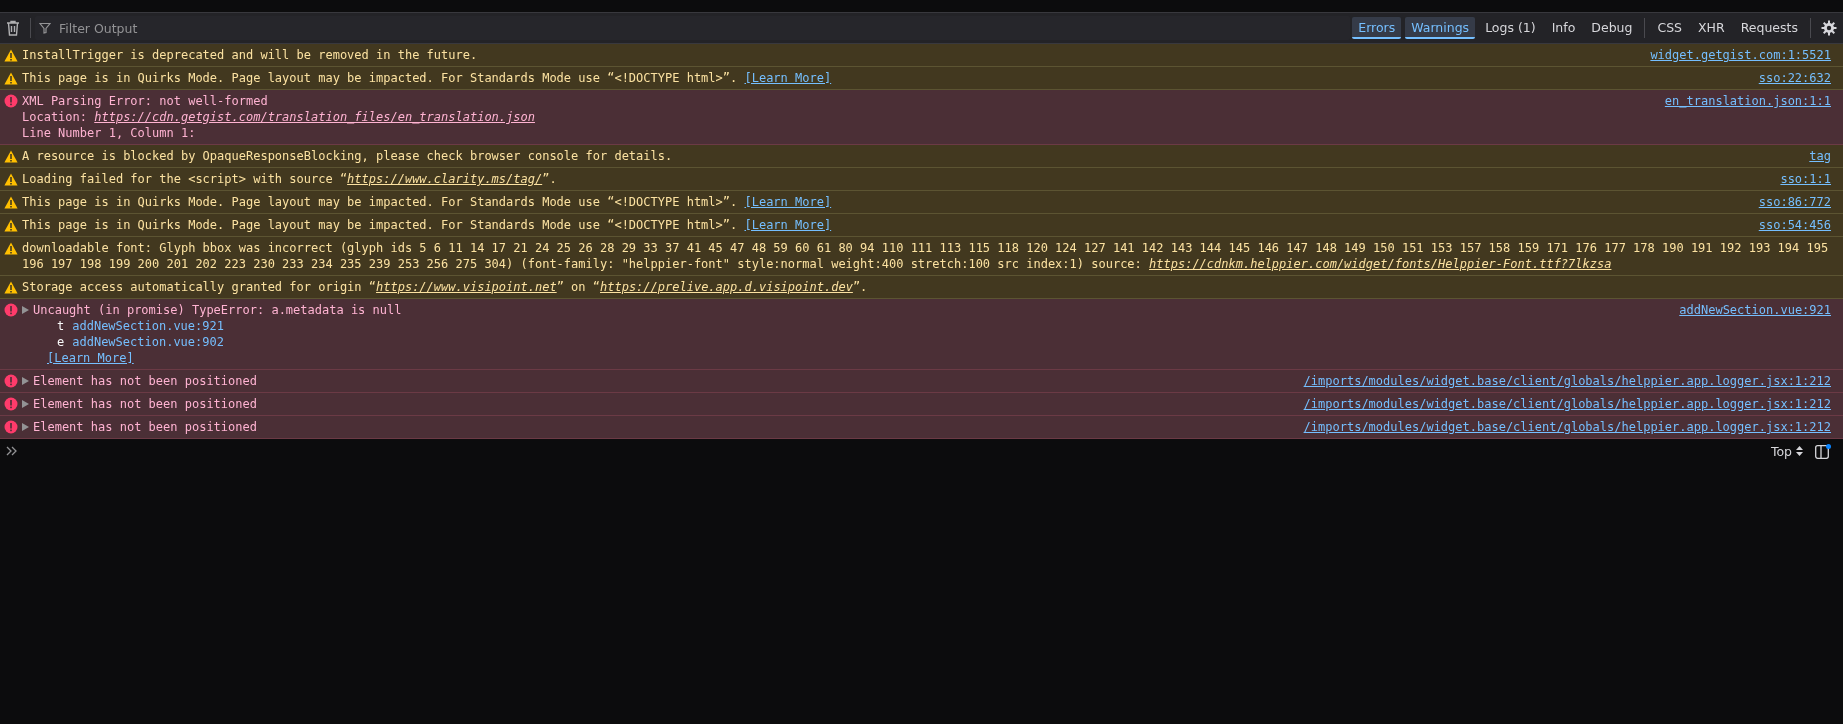 The width and height of the screenshot is (1843, 724). Describe the element at coordinates (921, 78) in the screenshot. I see `warning-message: This page is in Quirks Mode. Page layout may be impacted. For Standards Mode use “<!DOCTYPE html>”. [Learn More] sso:22:632` at that location.